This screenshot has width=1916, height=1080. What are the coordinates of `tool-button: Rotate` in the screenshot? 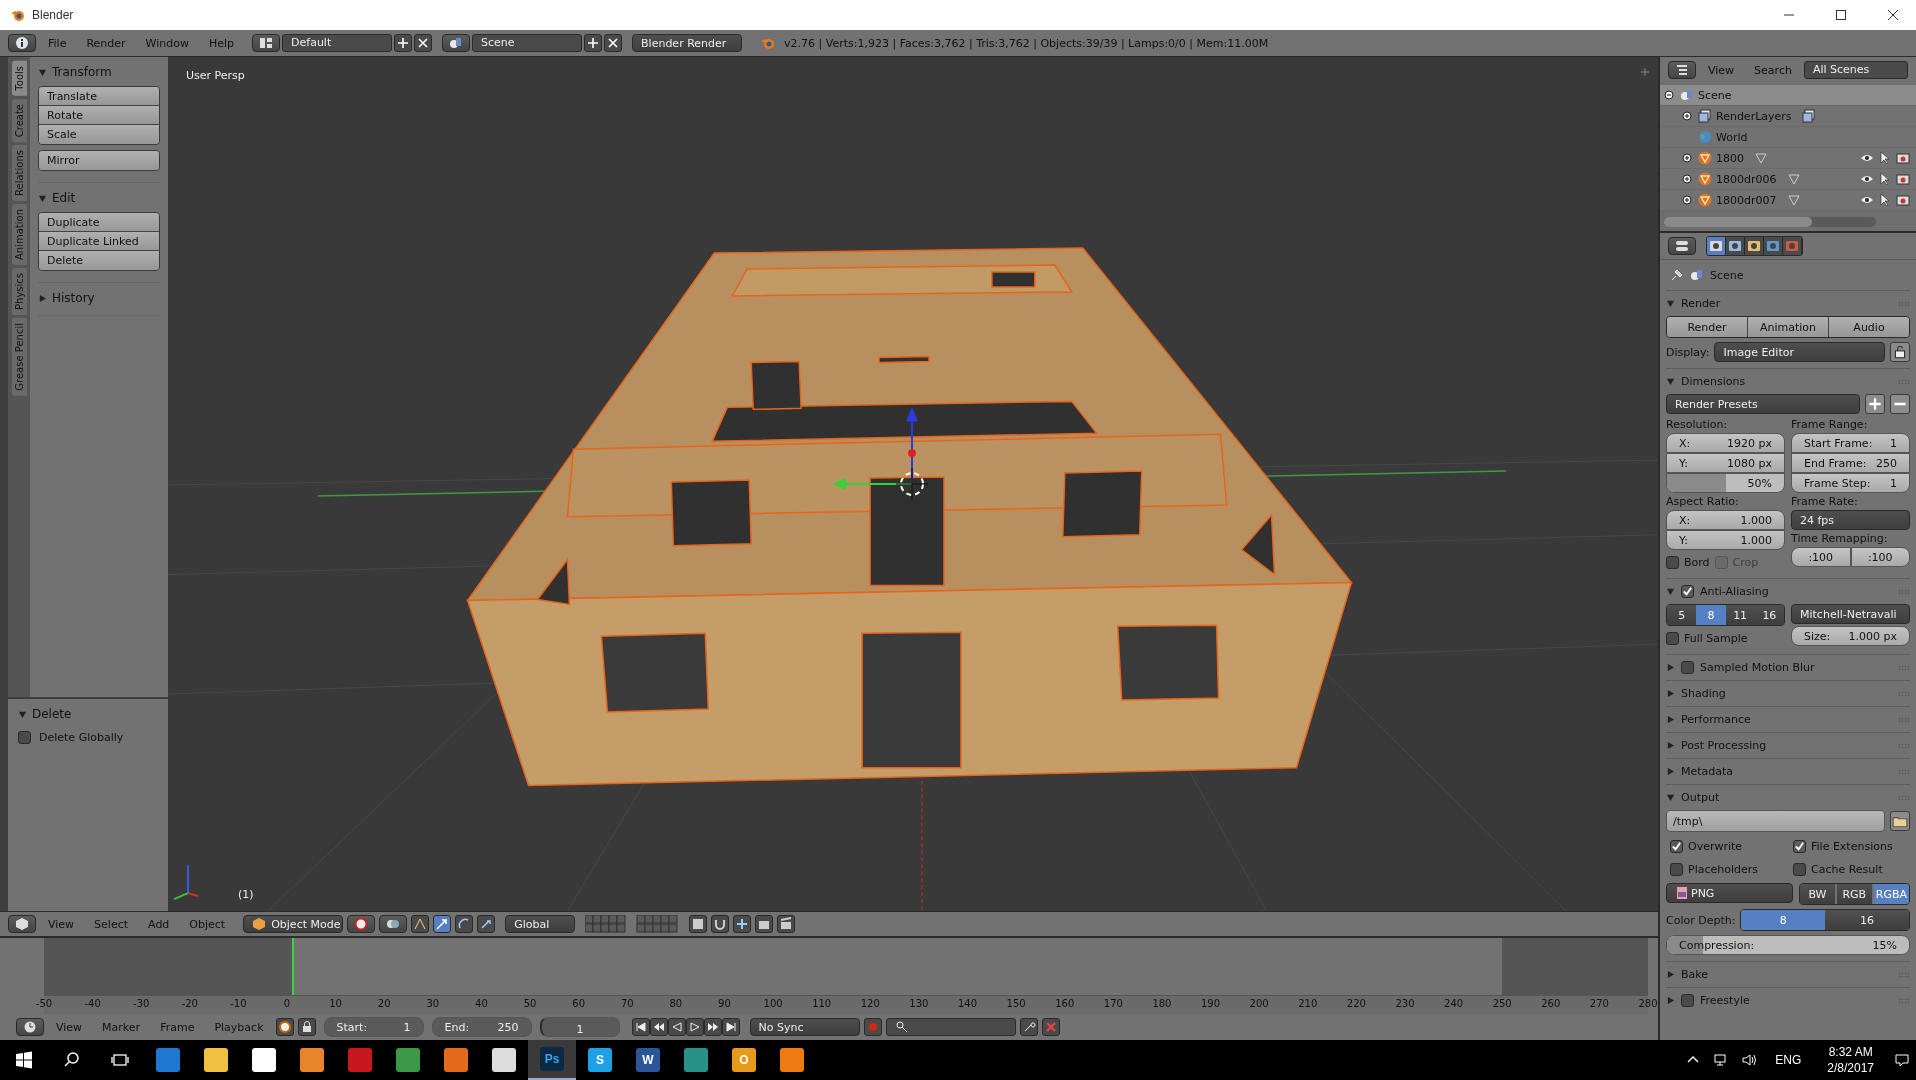 It's located at (99, 115).